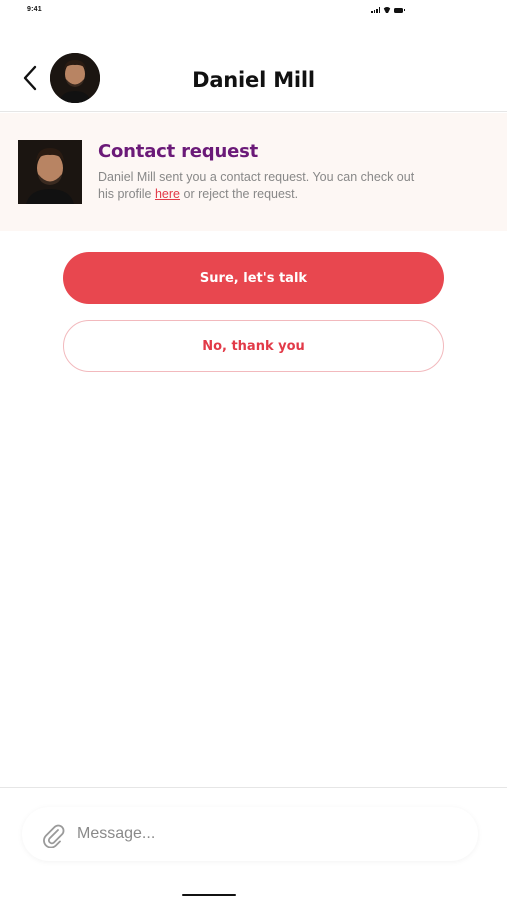  I want to click on home-indicator, so click(209, 895).